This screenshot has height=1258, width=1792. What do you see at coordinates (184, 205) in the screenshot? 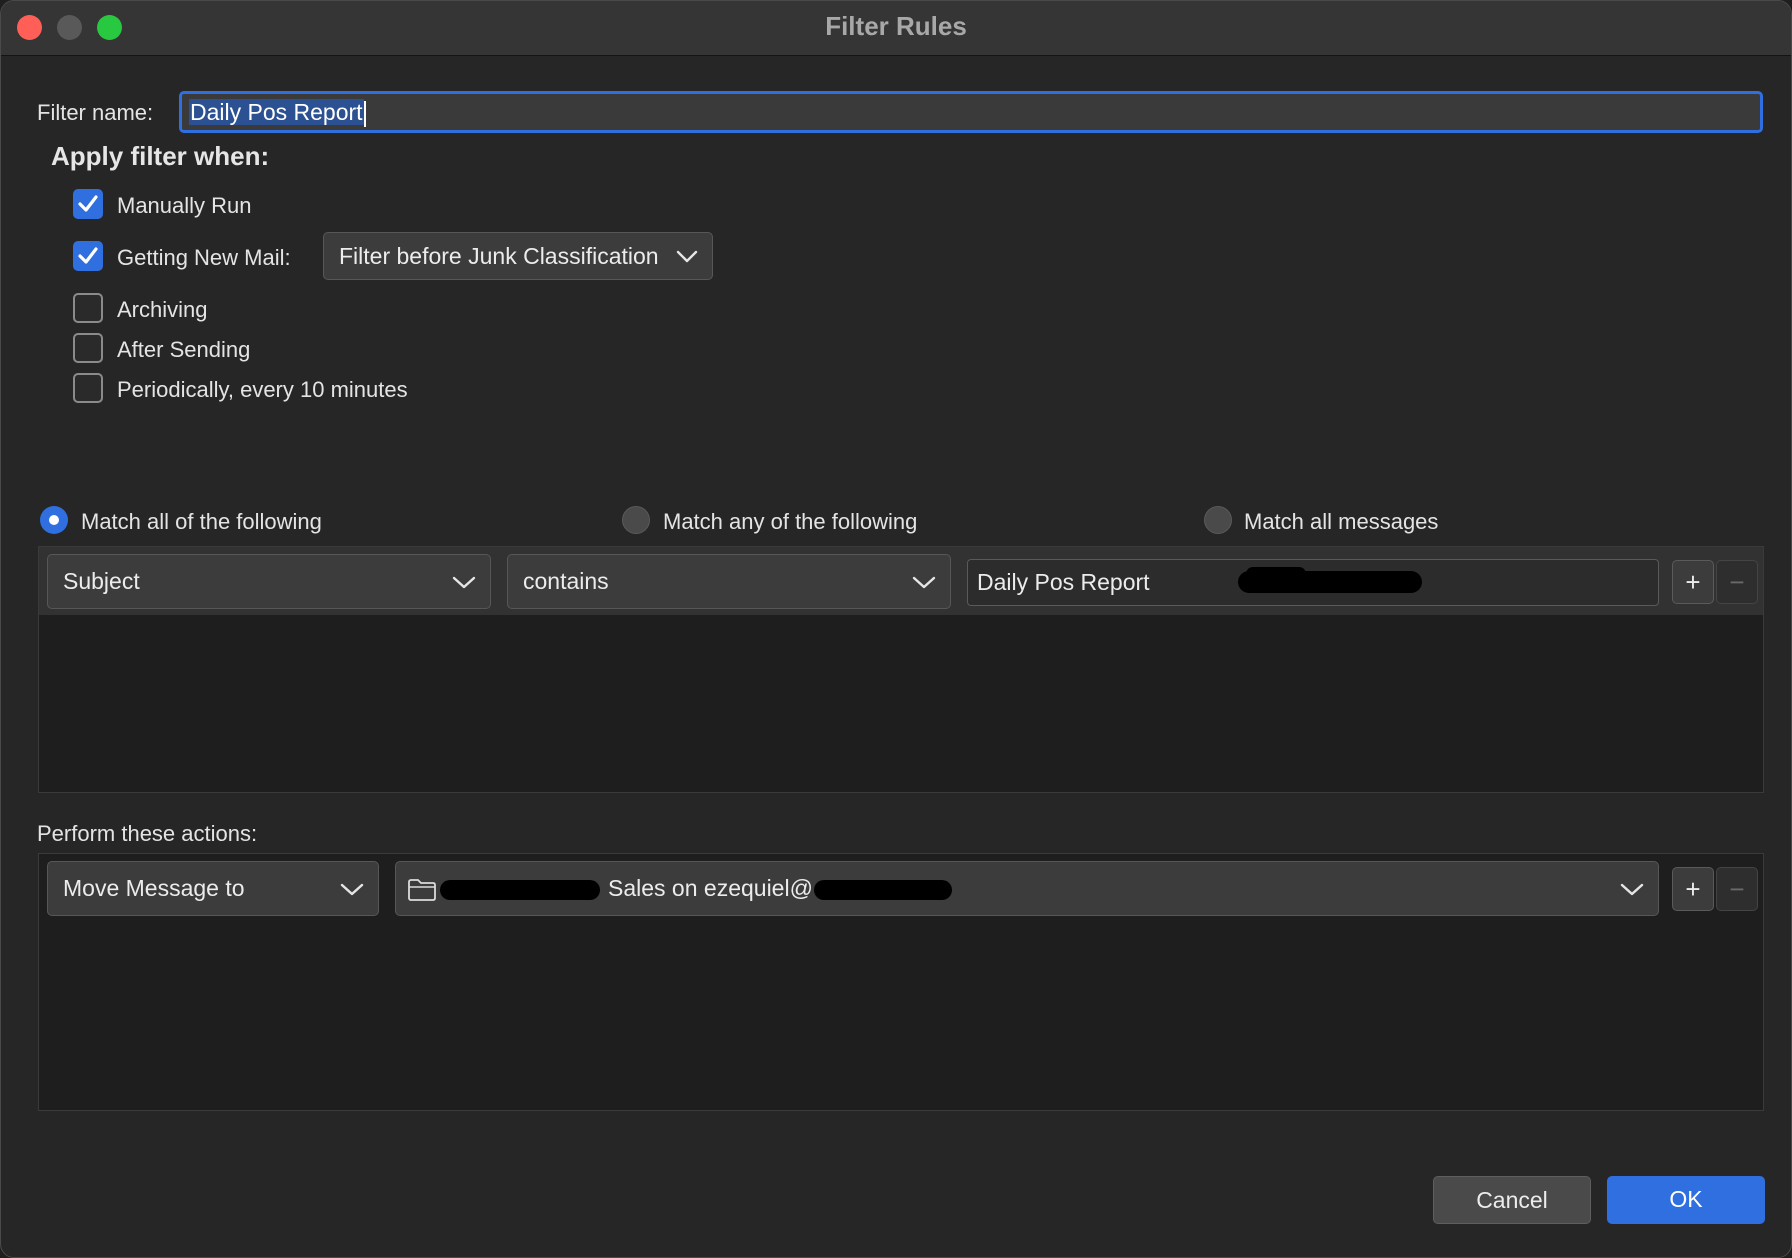
I see `manually-run-label: Manually Run` at bounding box center [184, 205].